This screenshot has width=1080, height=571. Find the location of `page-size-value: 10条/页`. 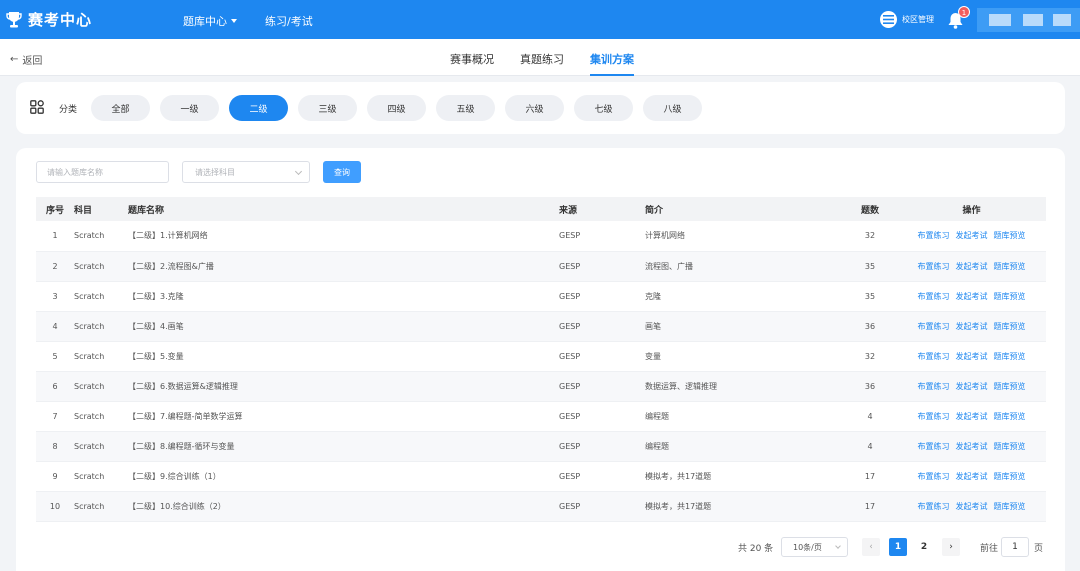

page-size-value: 10条/页 is located at coordinates (807, 547).